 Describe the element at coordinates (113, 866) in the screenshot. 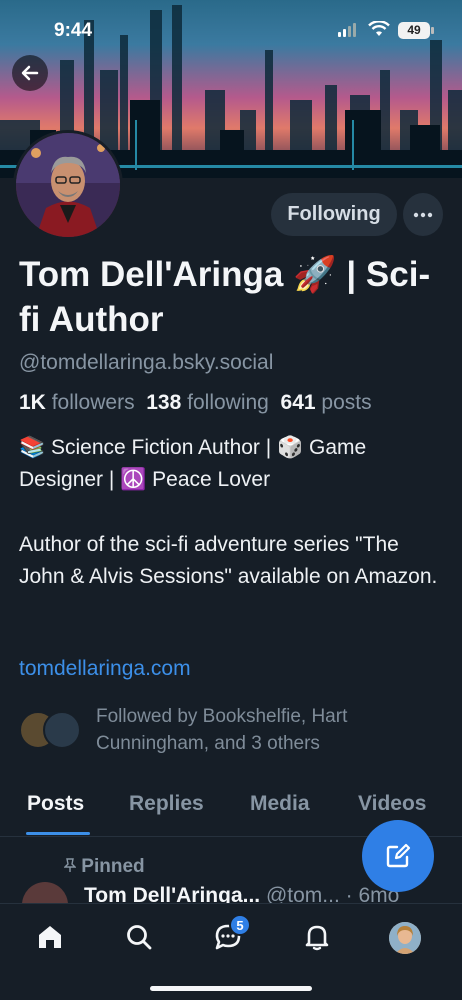

I see `pinned-text: Pinned` at that location.